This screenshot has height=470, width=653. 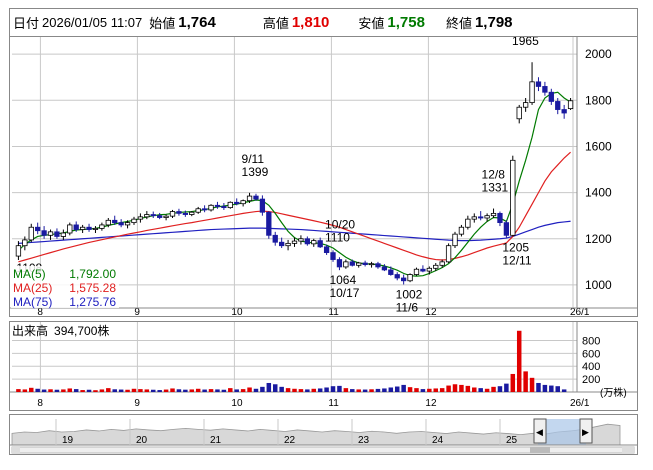 What do you see at coordinates (516, 261) in the screenshot?
I see `annotation-label: 12/11` at bounding box center [516, 261].